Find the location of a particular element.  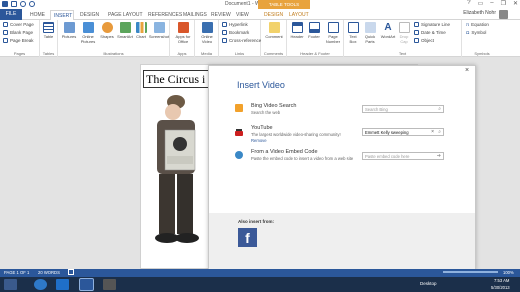

footer-icon is located at coordinates (314, 27).